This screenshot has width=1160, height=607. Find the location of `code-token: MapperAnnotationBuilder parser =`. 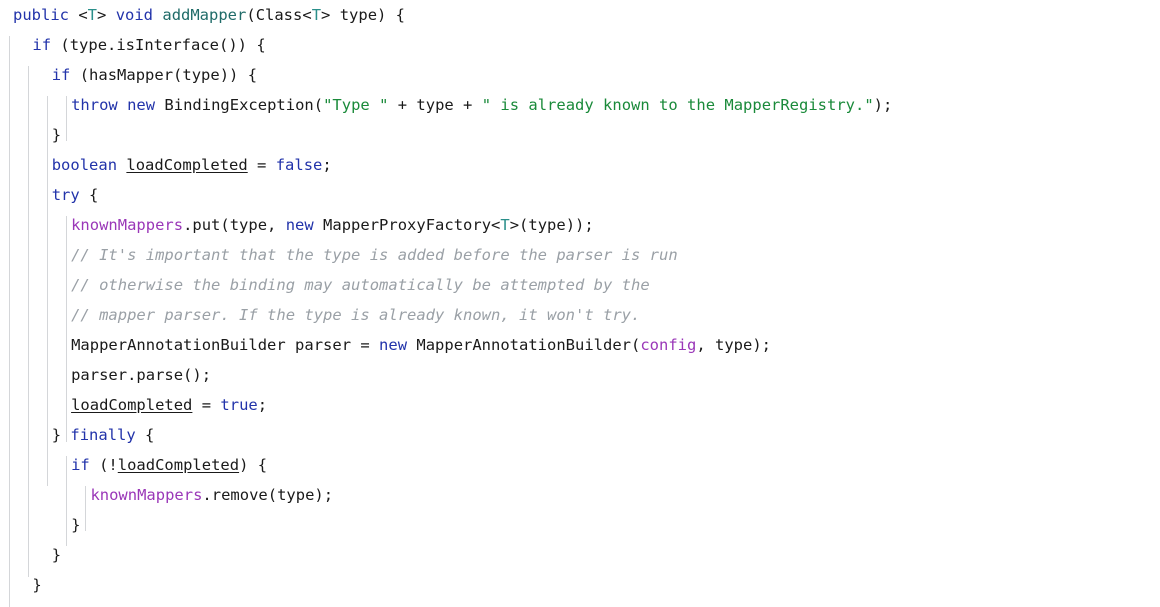

code-token: MapperAnnotationBuilder parser = is located at coordinates (225, 345).